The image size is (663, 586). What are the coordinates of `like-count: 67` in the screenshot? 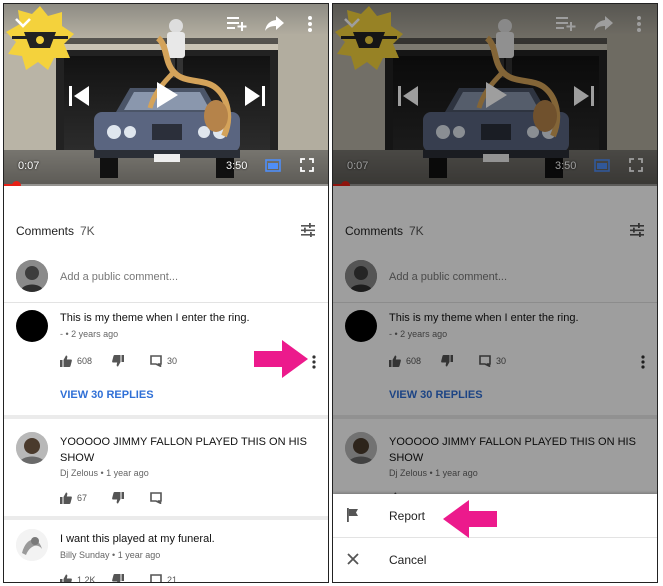 It's located at (82, 498).